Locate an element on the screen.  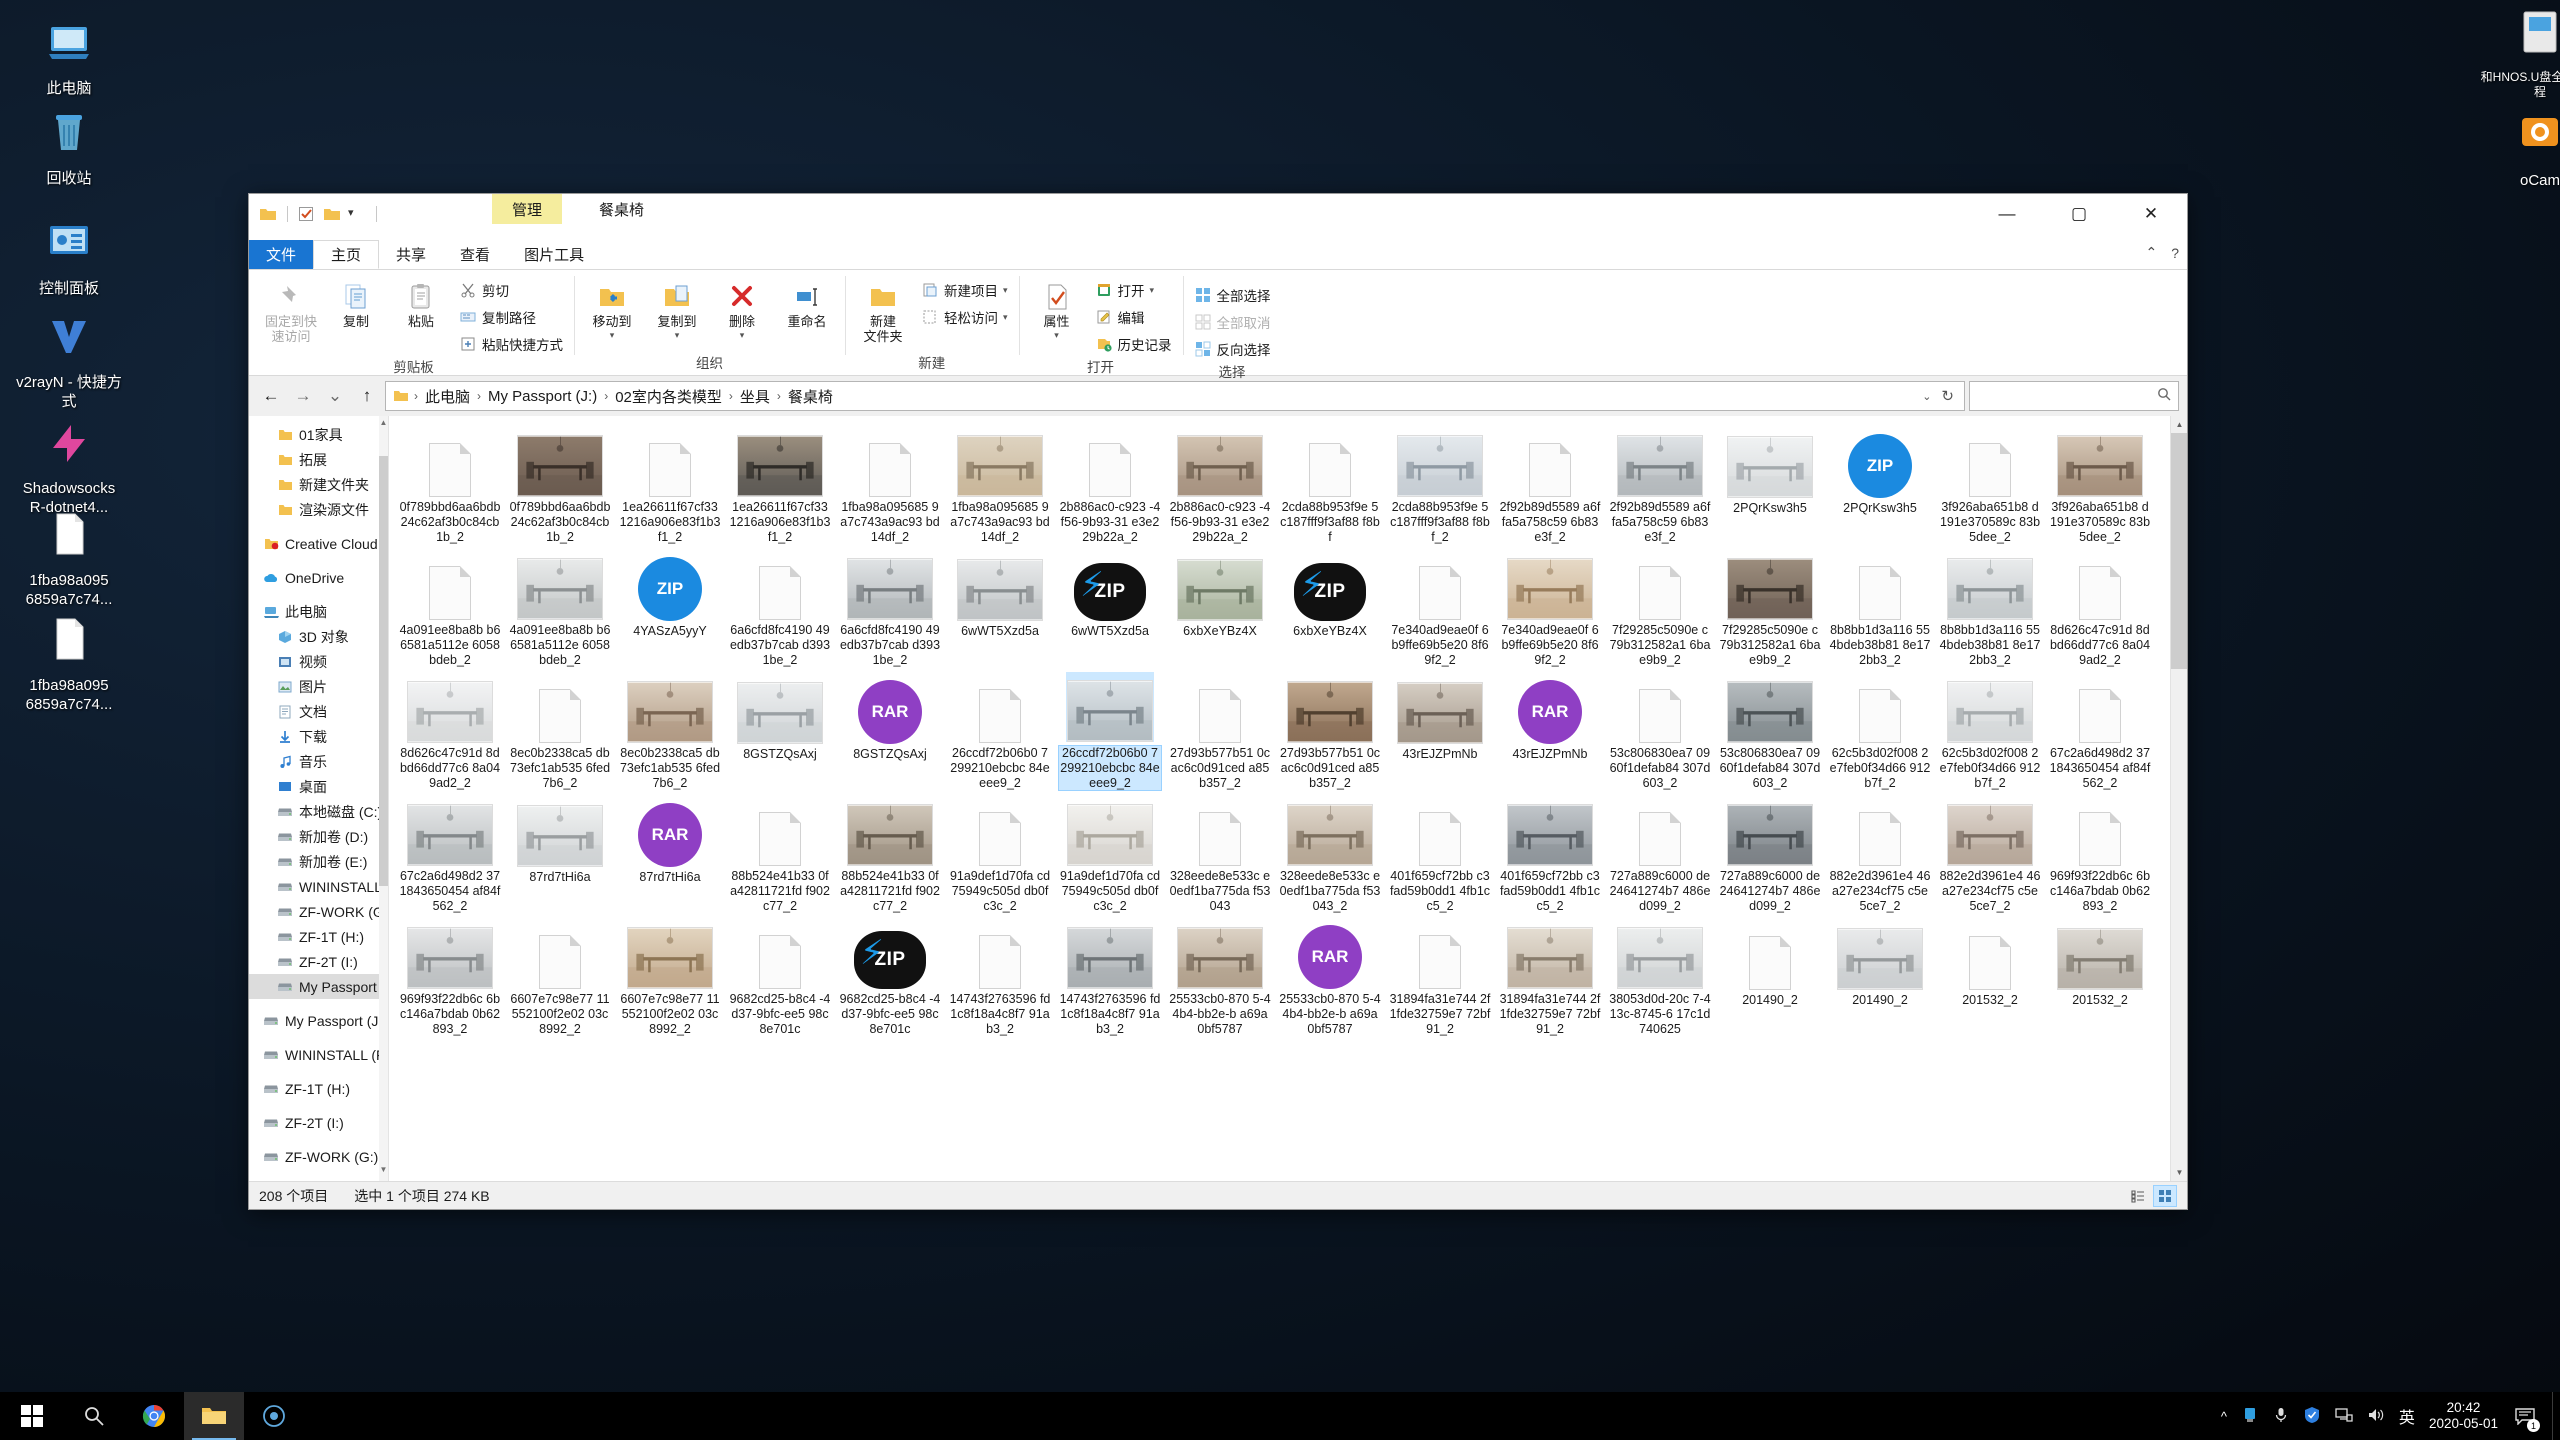
file-item: 8ec0b2338ca5 db73efc1ab535 6fed7b6_2 is located at coordinates (560, 729).